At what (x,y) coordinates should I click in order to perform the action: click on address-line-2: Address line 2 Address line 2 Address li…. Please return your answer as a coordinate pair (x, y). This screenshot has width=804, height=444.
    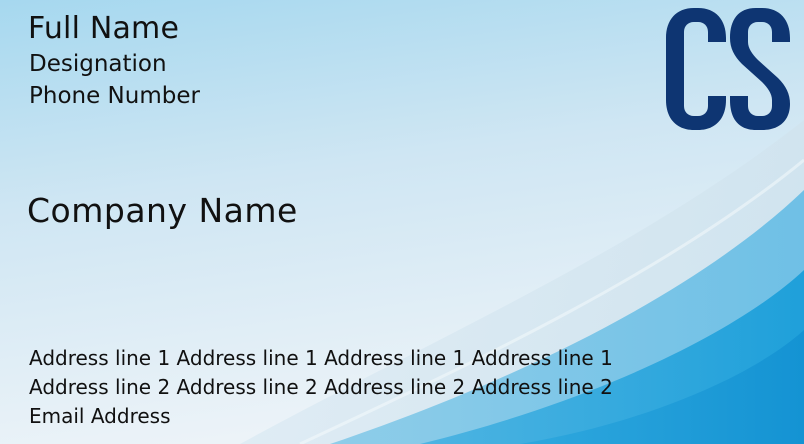
    Looking at the image, I should click on (321, 387).